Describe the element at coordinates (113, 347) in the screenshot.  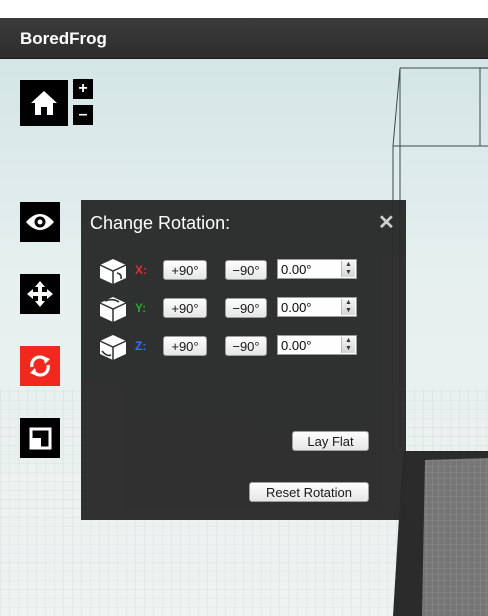
I see `cube-z-icon` at that location.